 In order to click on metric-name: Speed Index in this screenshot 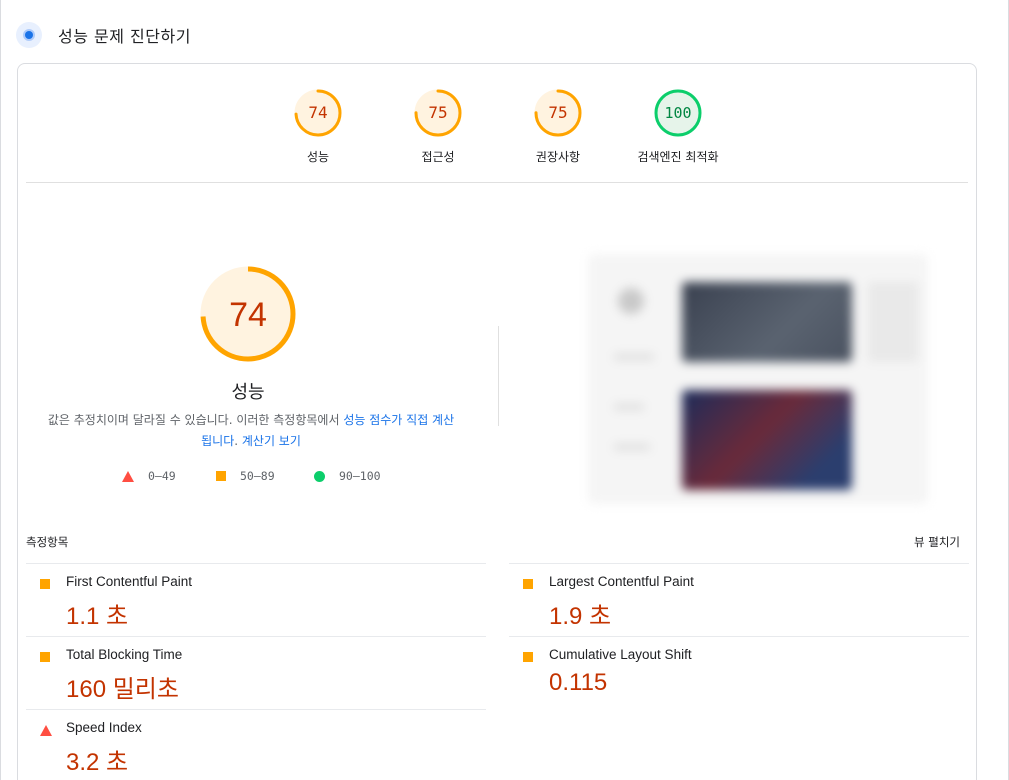, I will do `click(104, 727)`.